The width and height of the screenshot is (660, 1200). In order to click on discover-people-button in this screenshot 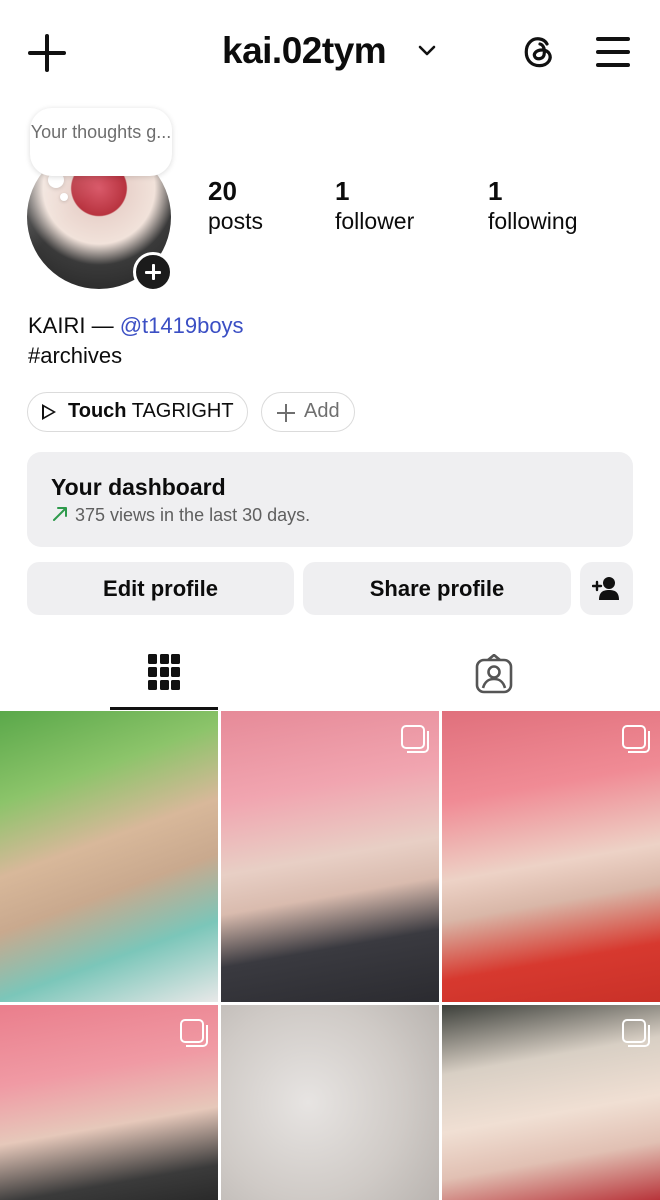, I will do `click(606, 588)`.